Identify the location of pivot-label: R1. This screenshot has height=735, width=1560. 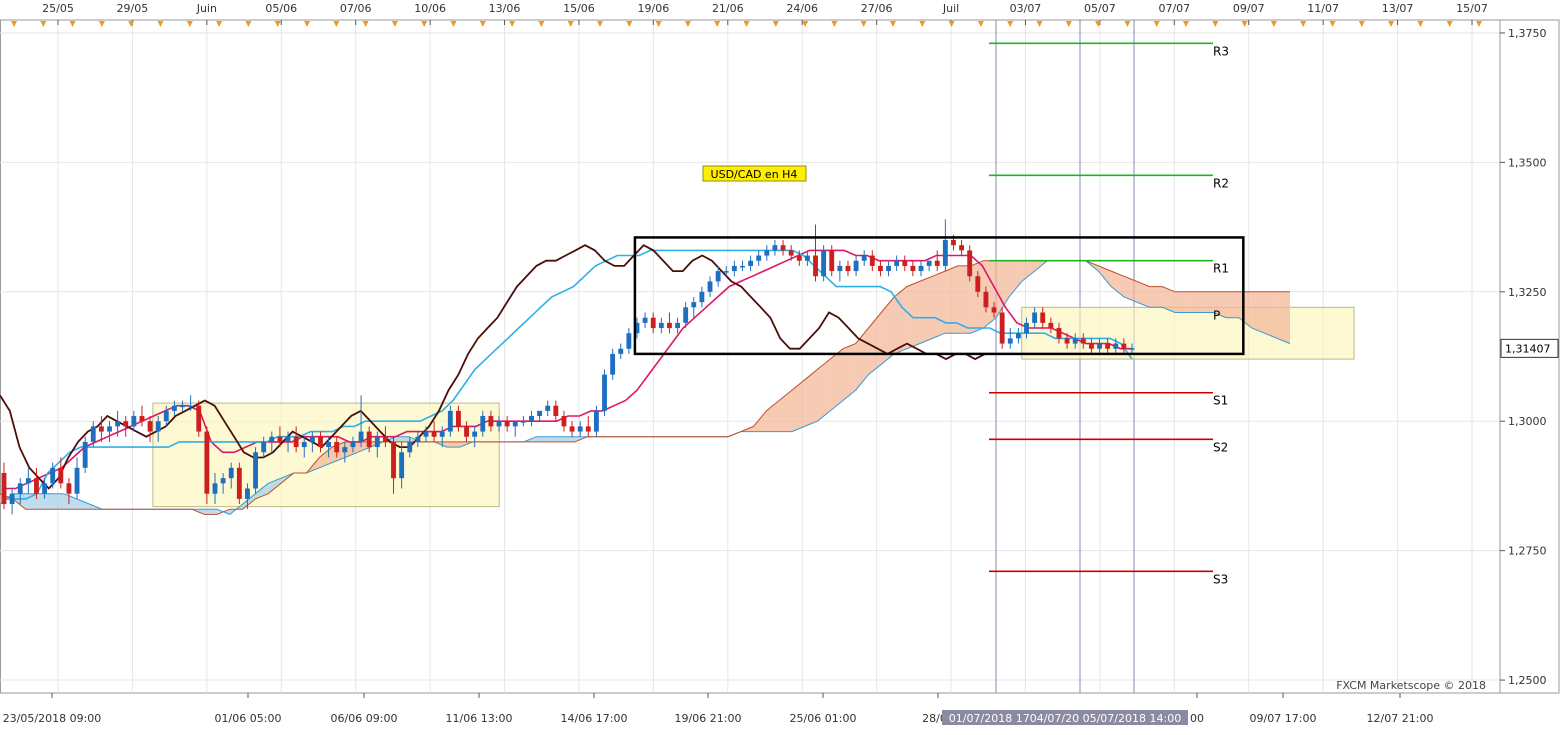
(1221, 269).